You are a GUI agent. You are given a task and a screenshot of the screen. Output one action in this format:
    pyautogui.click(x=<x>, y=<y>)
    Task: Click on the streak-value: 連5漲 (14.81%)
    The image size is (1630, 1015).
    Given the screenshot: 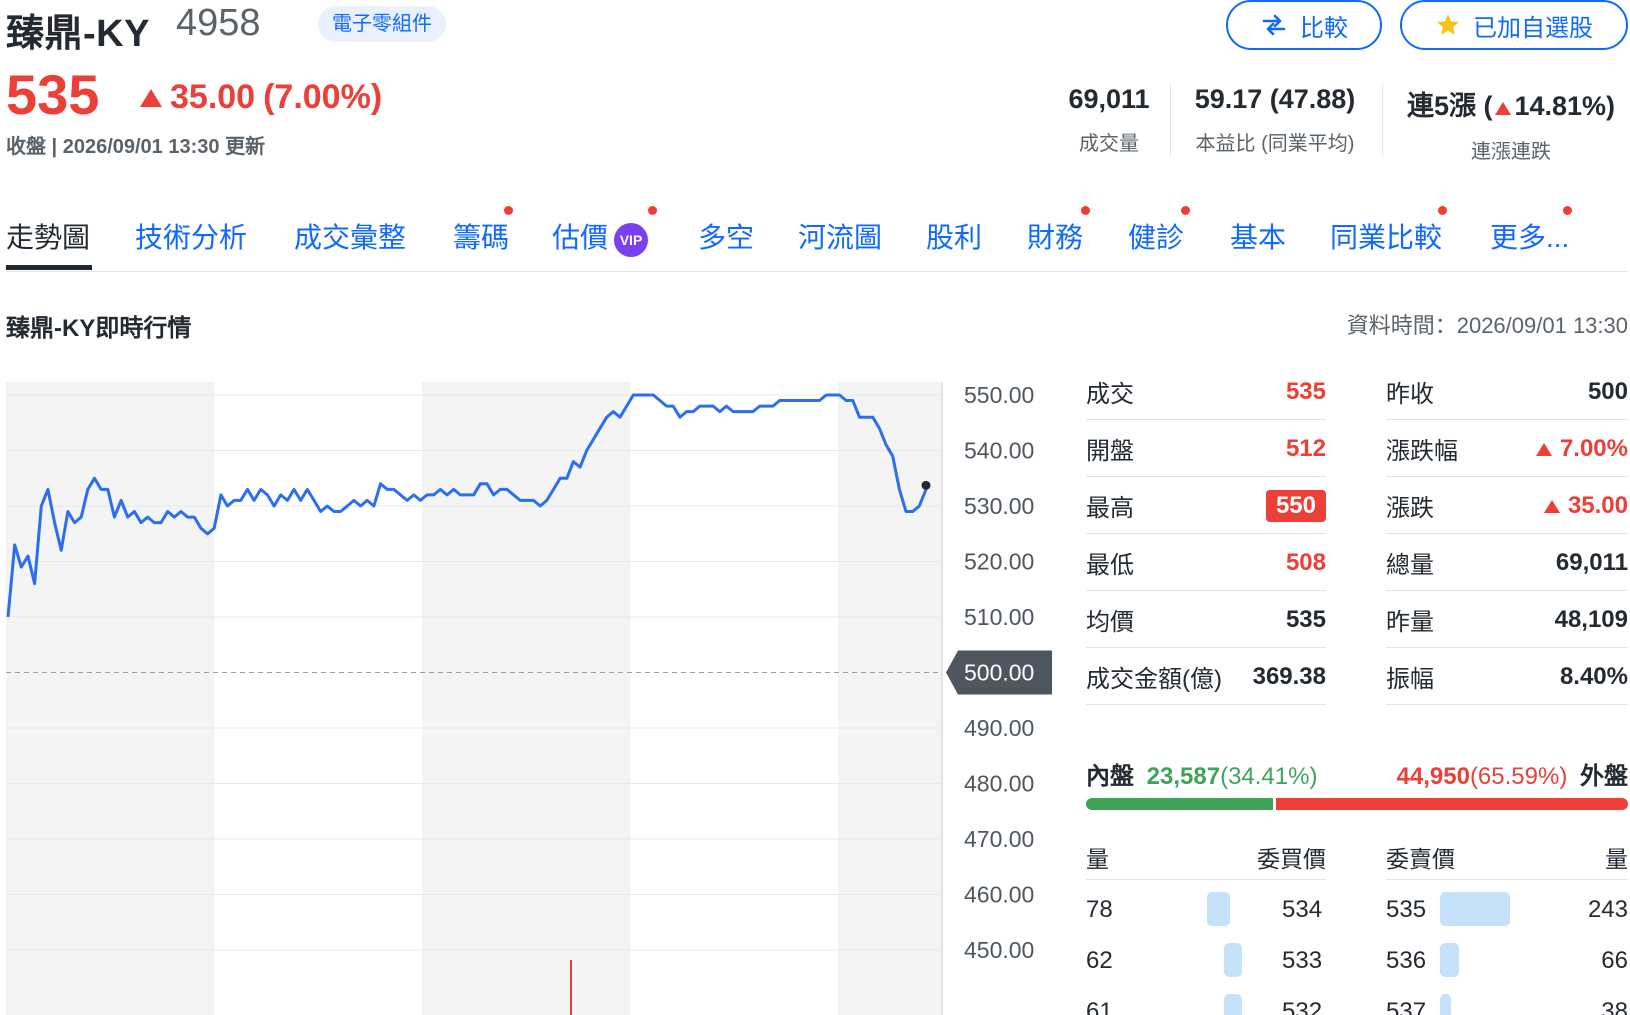 What is the action you would take?
    pyautogui.click(x=1511, y=103)
    